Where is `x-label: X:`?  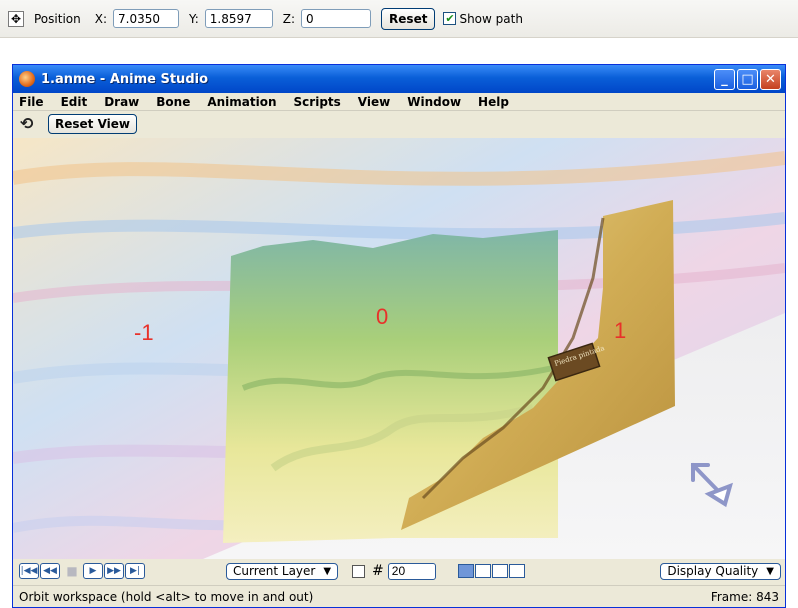
x-label: X: is located at coordinates (100, 18).